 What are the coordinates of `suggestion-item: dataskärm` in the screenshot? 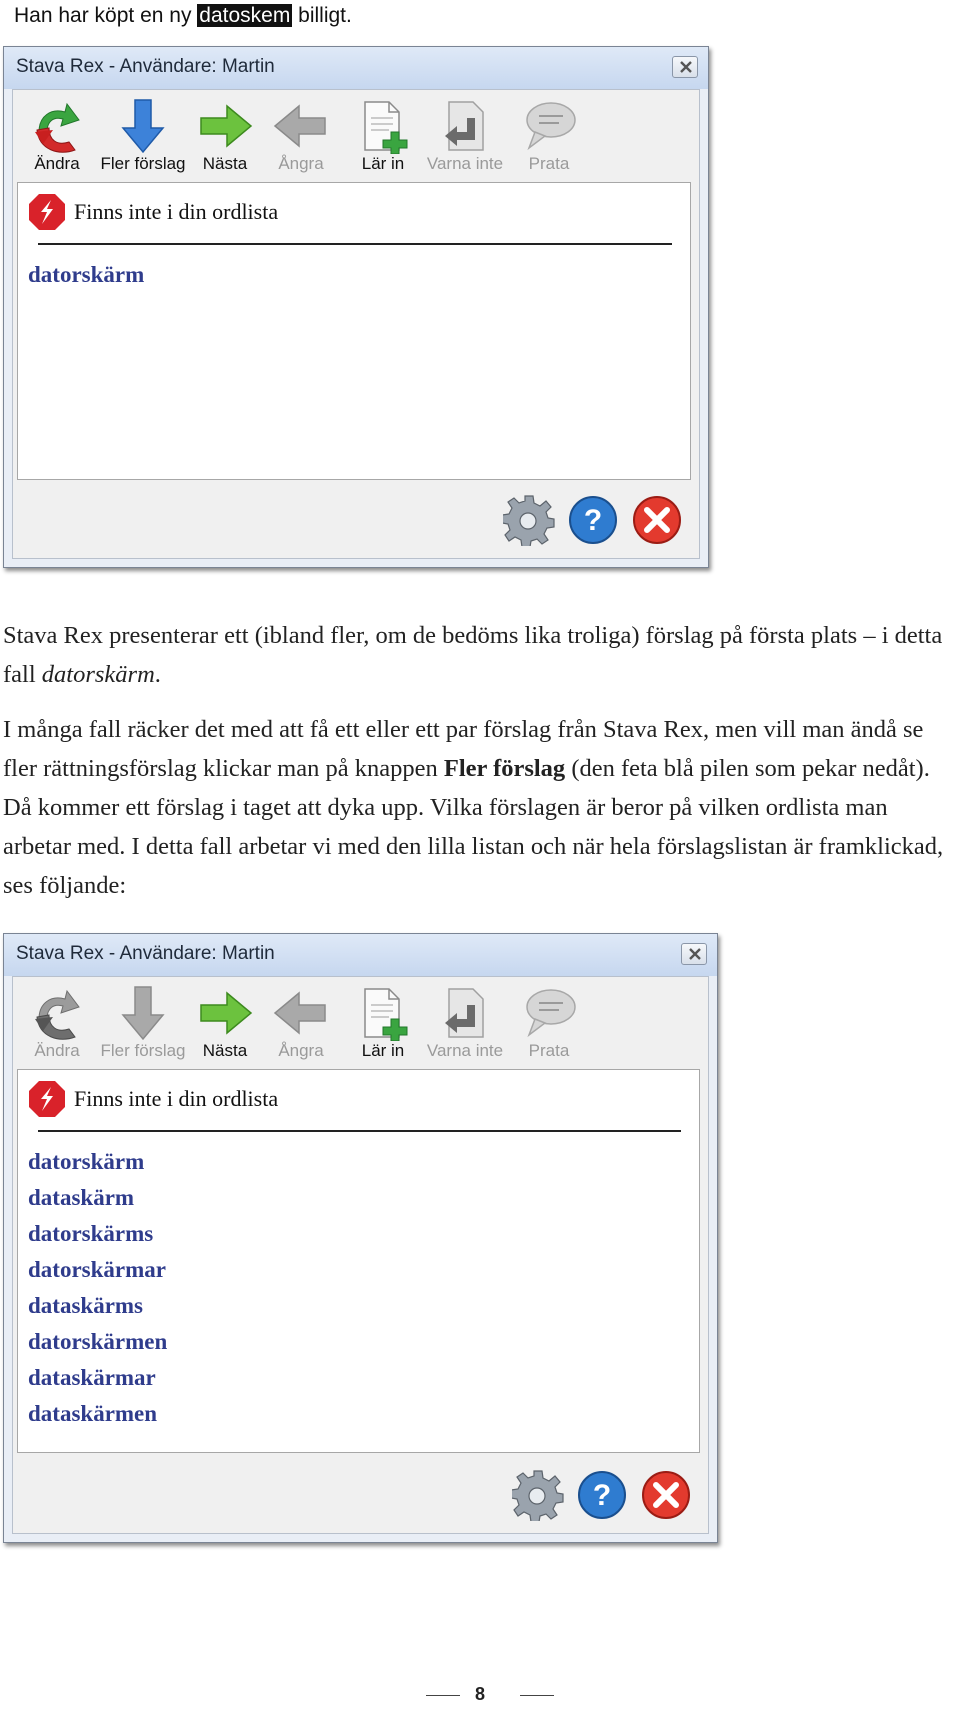 It's located at (97, 1198).